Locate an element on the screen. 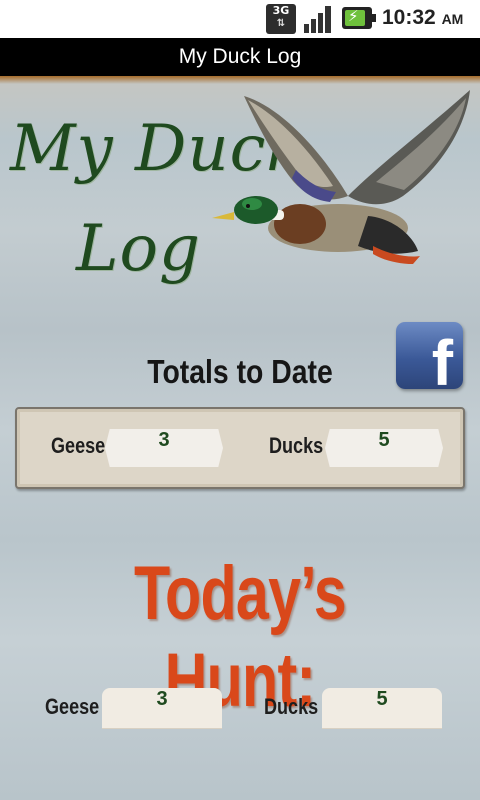 The width and height of the screenshot is (480, 800). signal-strength-icon is located at coordinates (317, 19).